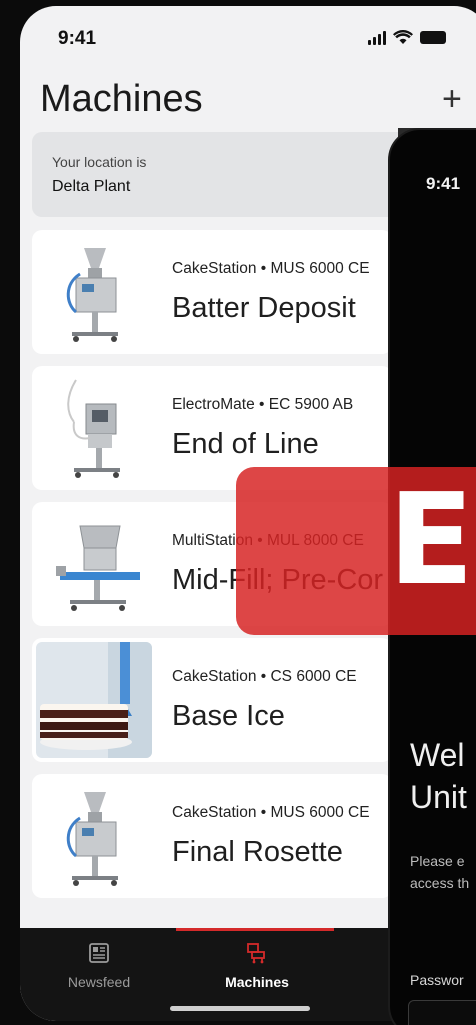 Image resolution: width=476 pixels, height=1025 pixels. What do you see at coordinates (437, 980) in the screenshot?
I see `password-label: Passwor` at bounding box center [437, 980].